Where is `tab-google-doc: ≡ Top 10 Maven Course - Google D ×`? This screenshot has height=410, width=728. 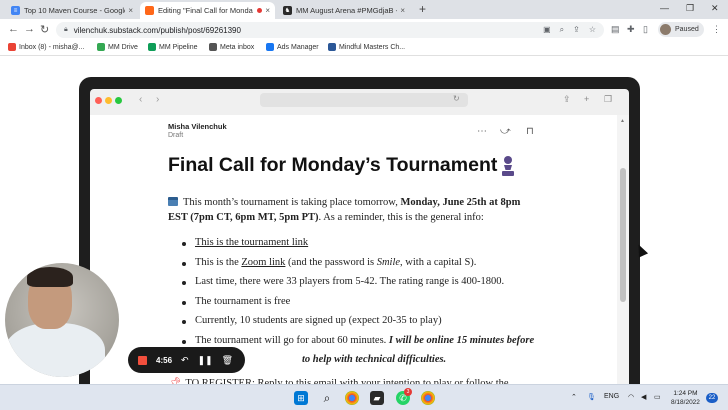 tab-google-doc: ≡ Top 10 Maven Course - Google D × is located at coordinates (72, 10).